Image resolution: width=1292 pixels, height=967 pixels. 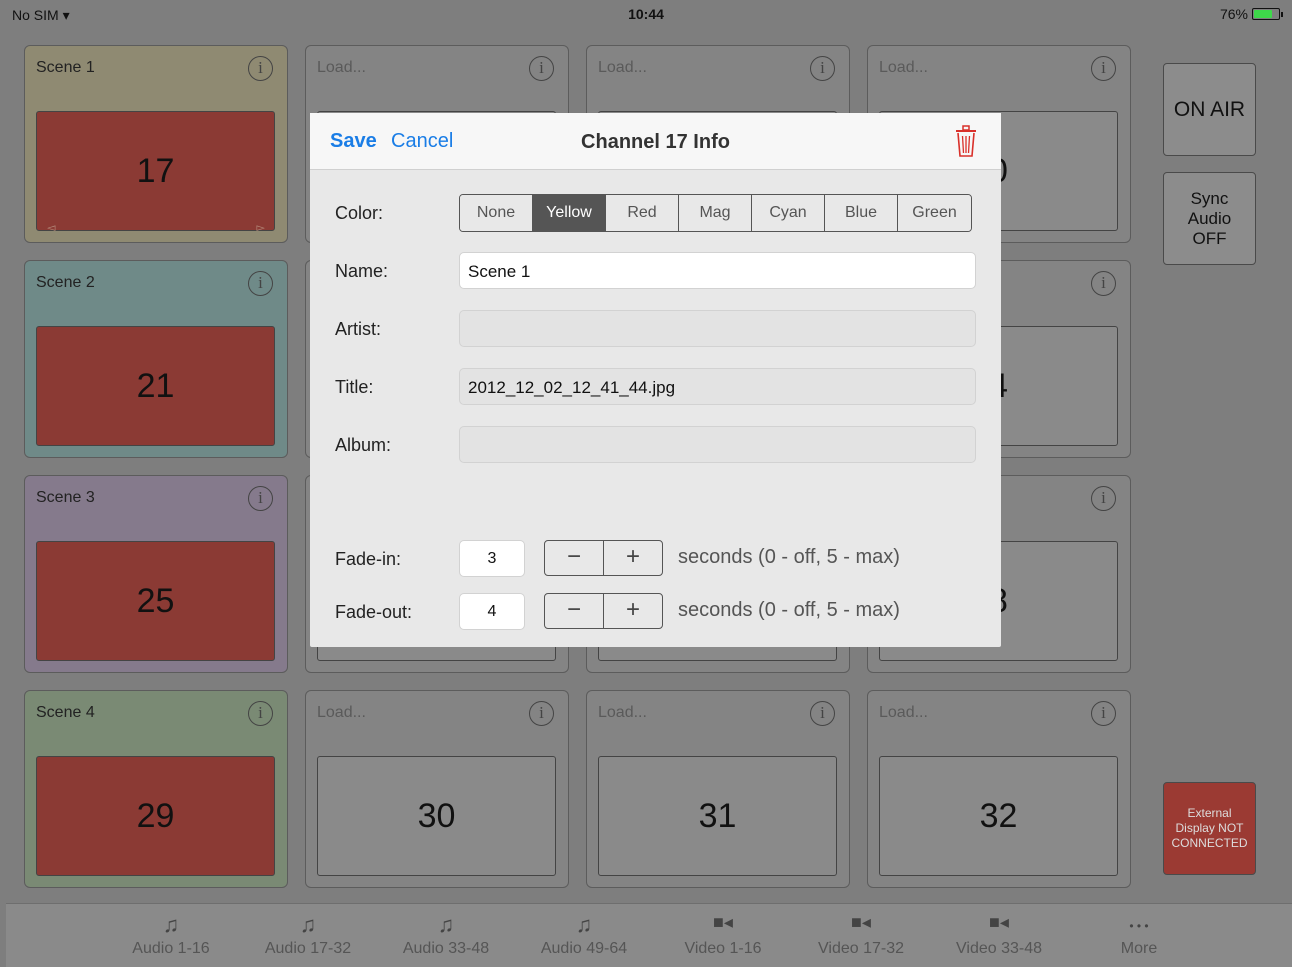 What do you see at coordinates (966, 141) in the screenshot?
I see `trash-icon` at bounding box center [966, 141].